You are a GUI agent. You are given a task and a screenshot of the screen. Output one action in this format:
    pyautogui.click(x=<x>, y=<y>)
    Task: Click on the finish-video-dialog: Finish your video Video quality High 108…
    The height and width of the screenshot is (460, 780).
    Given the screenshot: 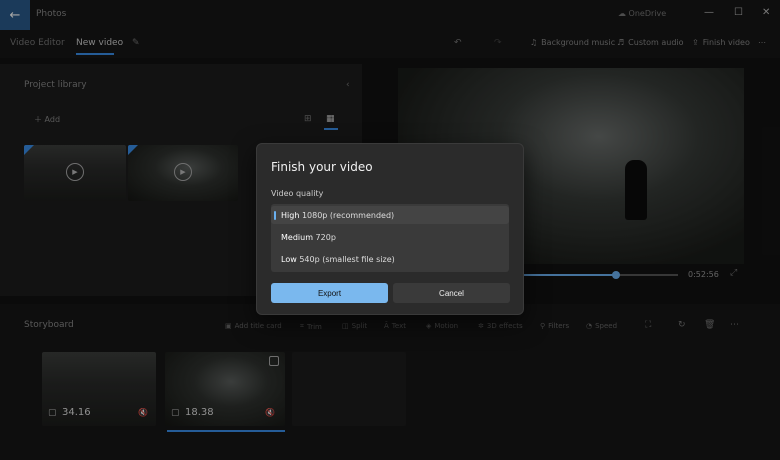 What is the action you would take?
    pyautogui.click(x=390, y=229)
    